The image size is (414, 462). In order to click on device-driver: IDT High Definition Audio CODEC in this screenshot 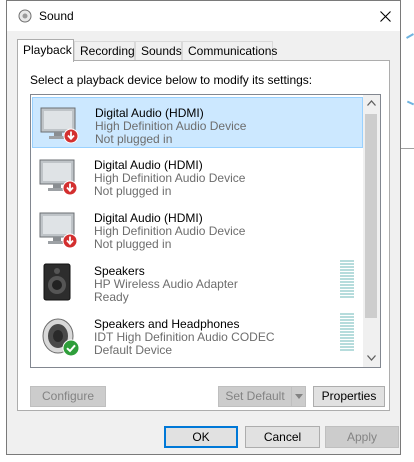, I will do `click(184, 337)`.